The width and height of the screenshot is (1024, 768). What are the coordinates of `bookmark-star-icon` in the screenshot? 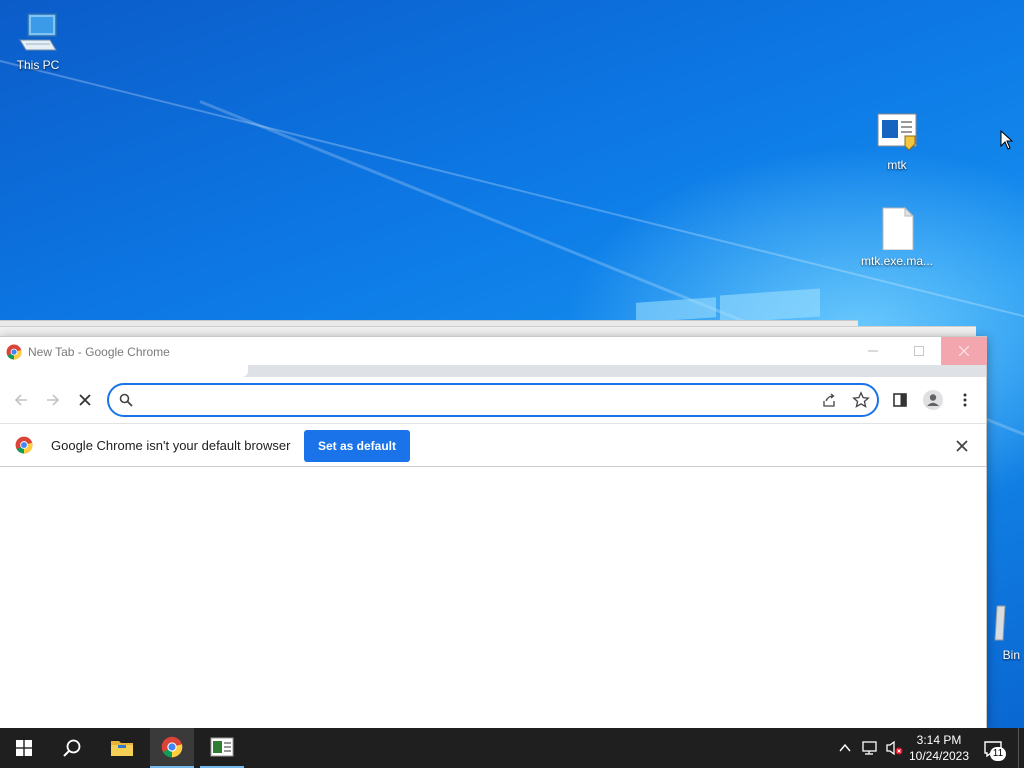 It's located at (861, 400).